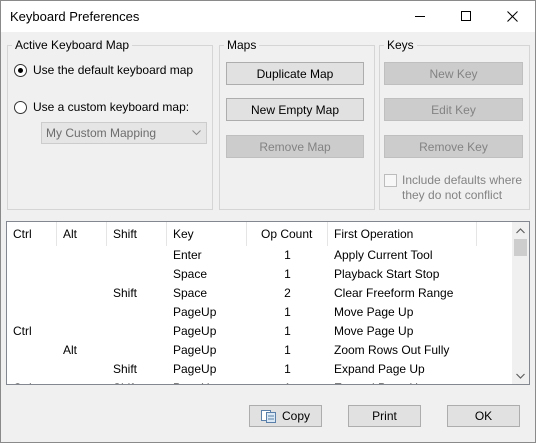  Describe the element at coordinates (295, 109) in the screenshot. I see `new-empty-map-button: New Empty Map` at that location.